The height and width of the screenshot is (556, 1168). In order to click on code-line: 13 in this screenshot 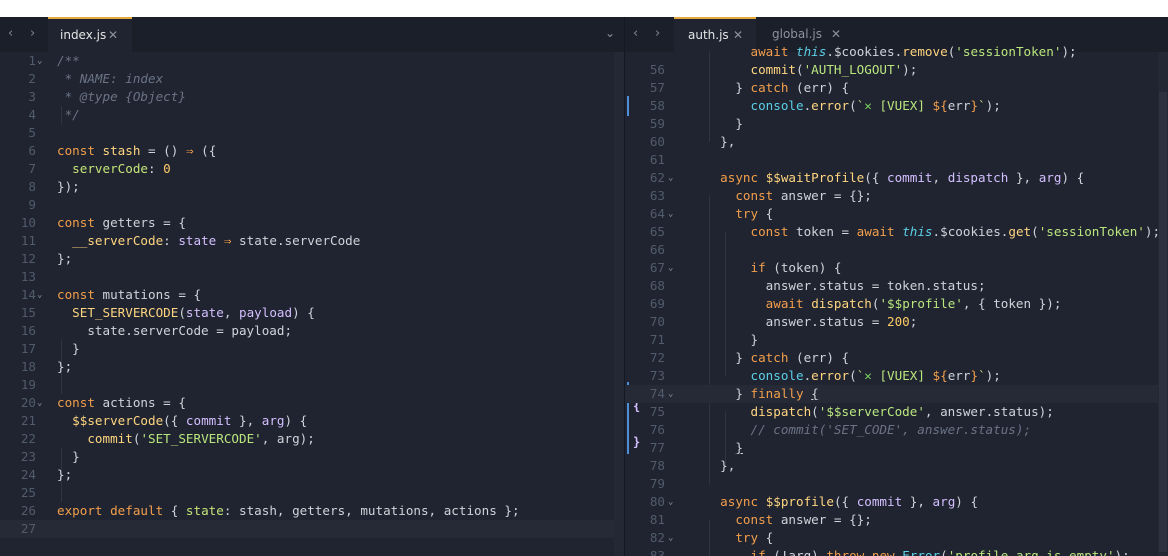, I will do `click(312, 277)`.